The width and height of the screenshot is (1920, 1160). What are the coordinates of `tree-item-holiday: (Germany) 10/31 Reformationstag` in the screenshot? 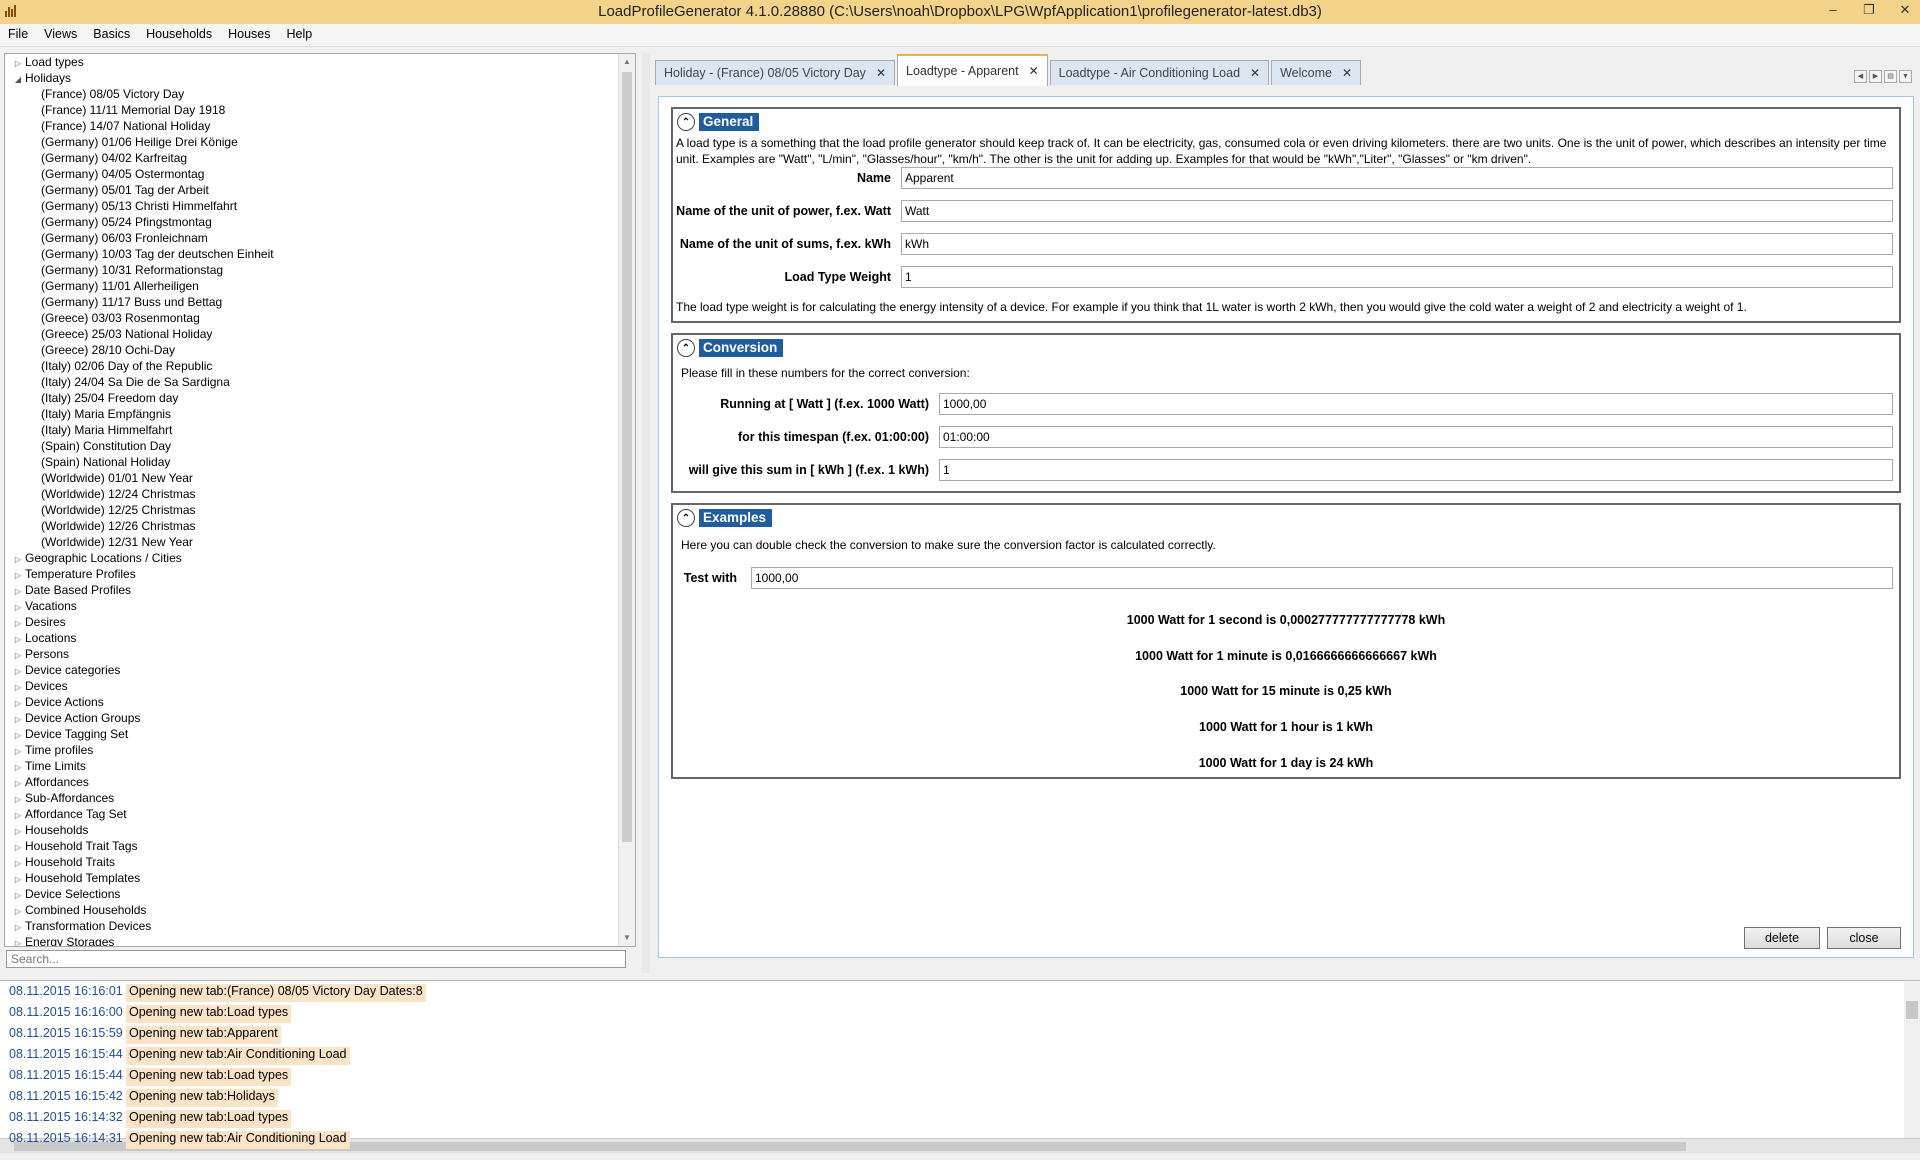 It's located at (312, 270).